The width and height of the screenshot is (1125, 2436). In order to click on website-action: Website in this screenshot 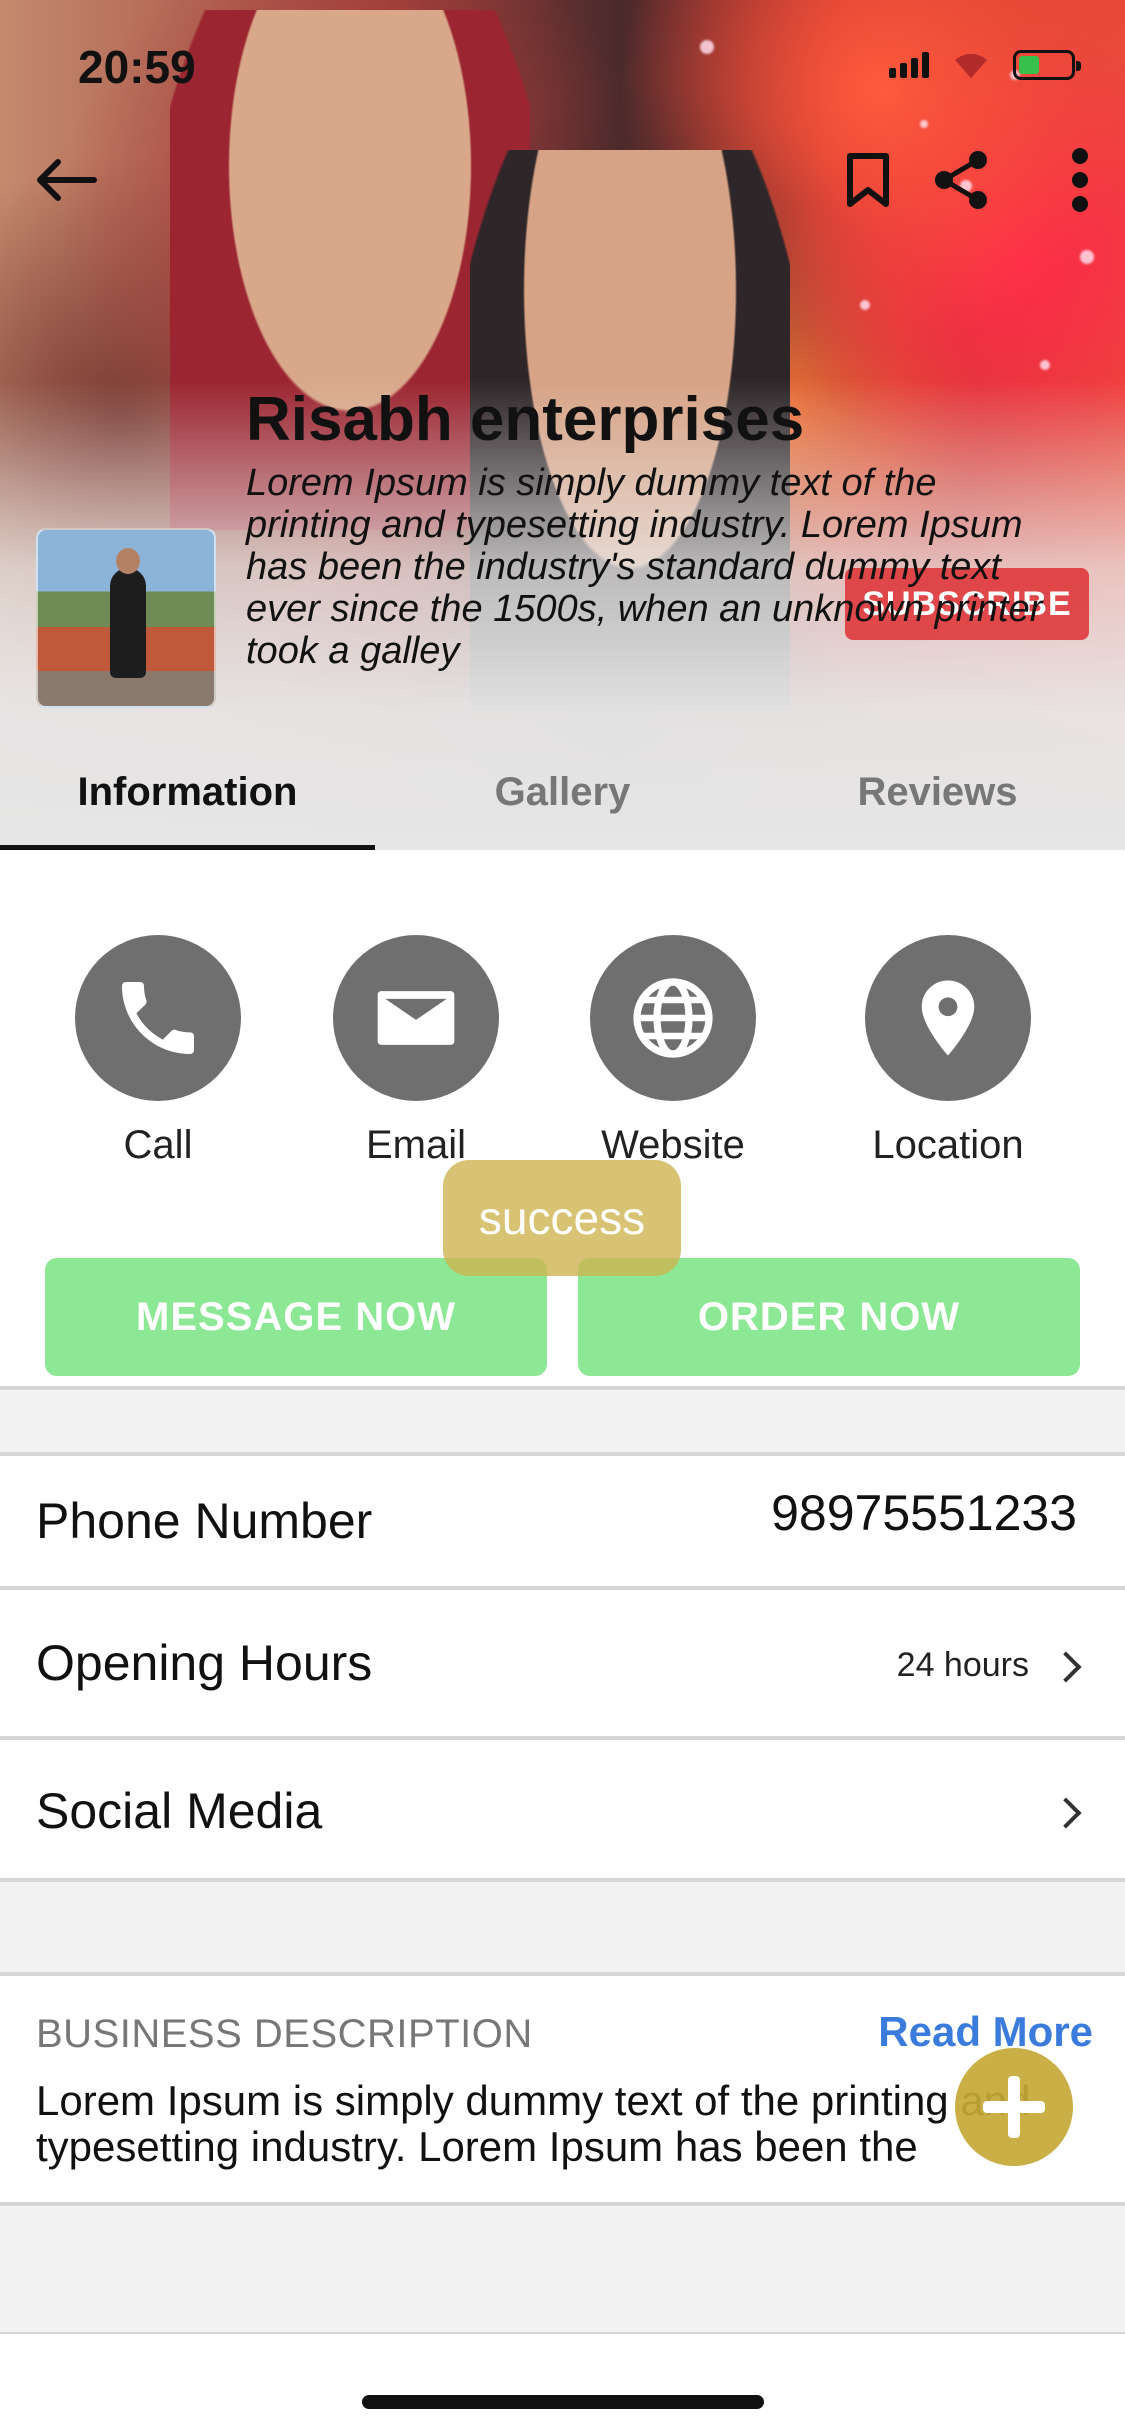, I will do `click(673, 1051)`.